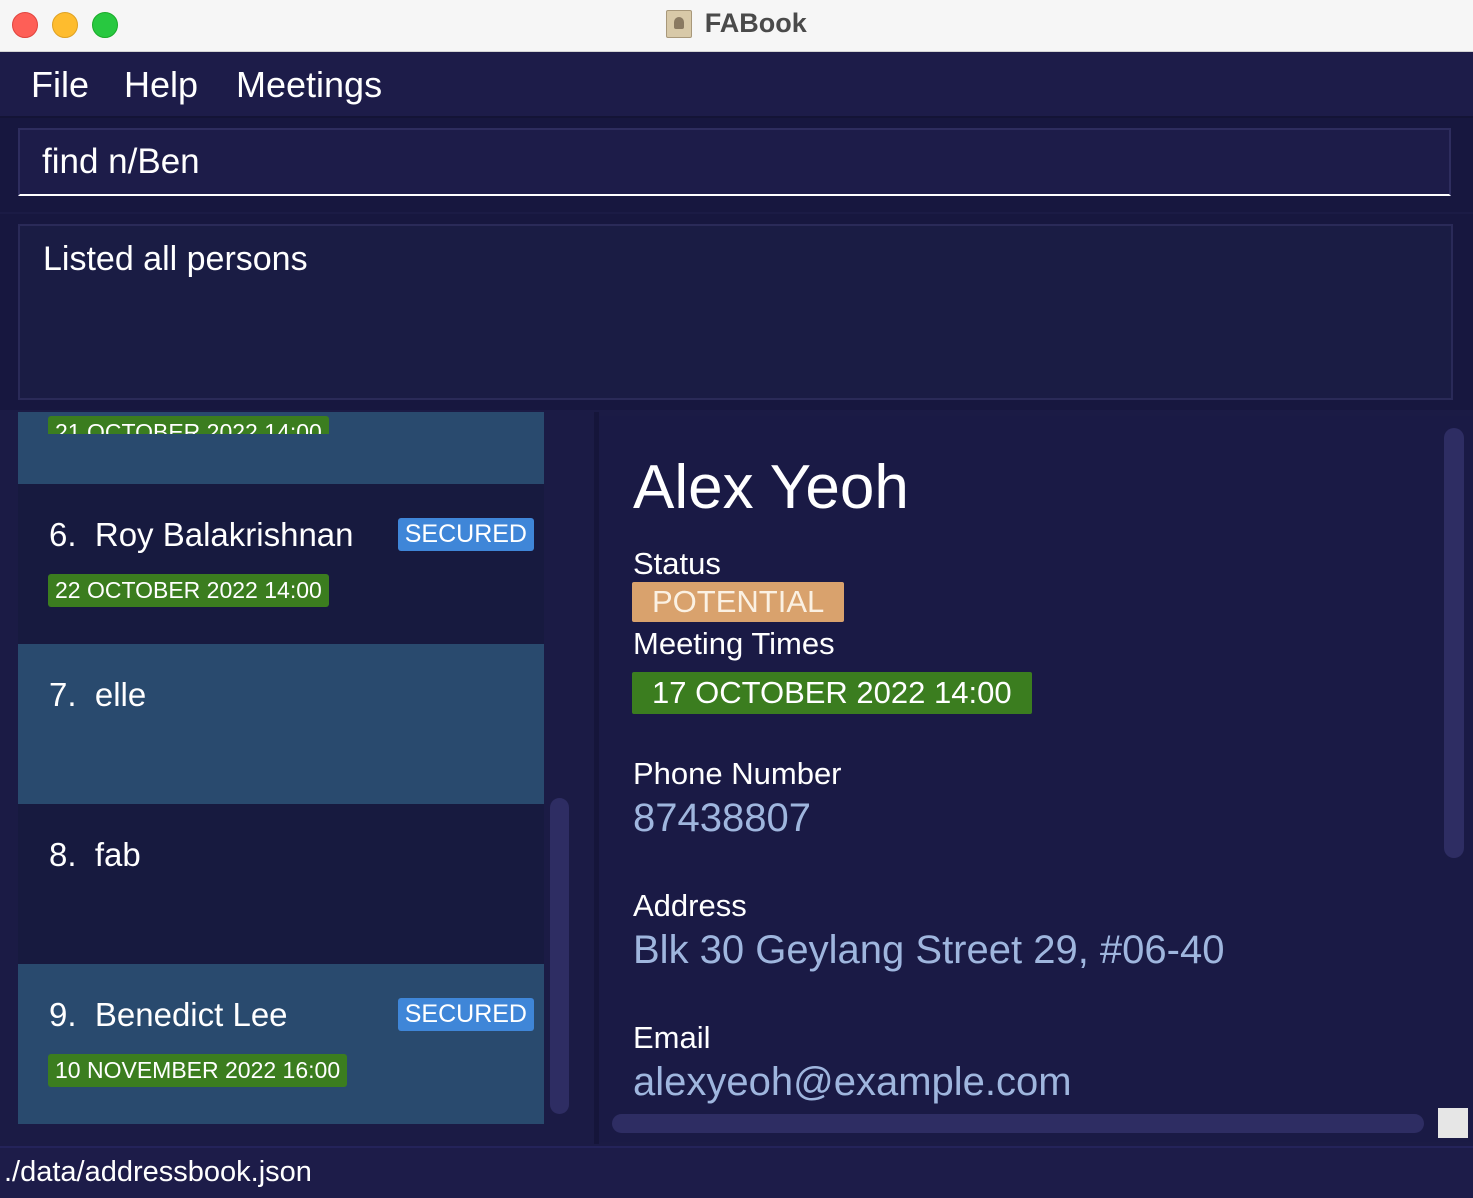  Describe the element at coordinates (832, 693) in the screenshot. I see `meeting-time-badge: 17 OCTOBER 2022 14:00` at that location.